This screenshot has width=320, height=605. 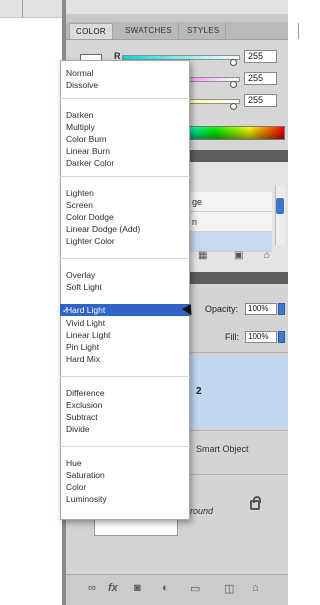 What do you see at coordinates (79, 73) in the screenshot?
I see `menu-item-normal: Normal` at bounding box center [79, 73].